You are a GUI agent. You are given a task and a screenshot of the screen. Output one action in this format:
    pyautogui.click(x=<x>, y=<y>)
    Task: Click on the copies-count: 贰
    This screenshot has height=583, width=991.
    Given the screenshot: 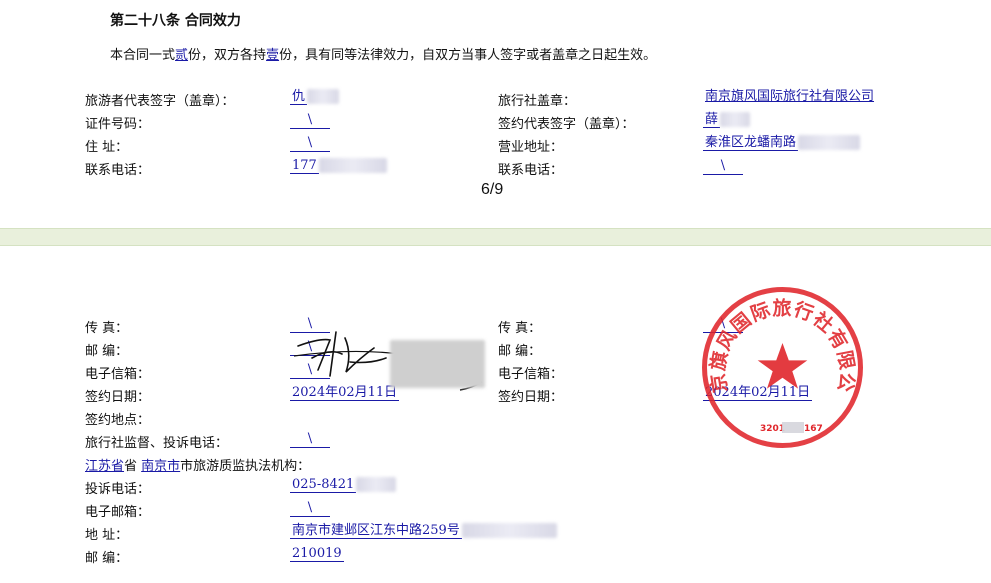 What is the action you would take?
    pyautogui.click(x=182, y=55)
    